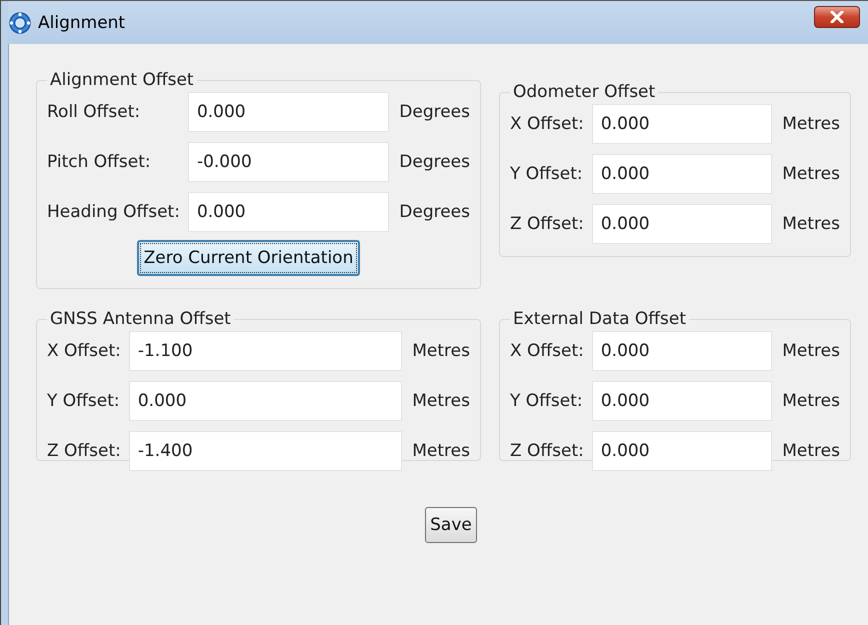 This screenshot has height=625, width=868. I want to click on window-title: Alignment, so click(82, 22).